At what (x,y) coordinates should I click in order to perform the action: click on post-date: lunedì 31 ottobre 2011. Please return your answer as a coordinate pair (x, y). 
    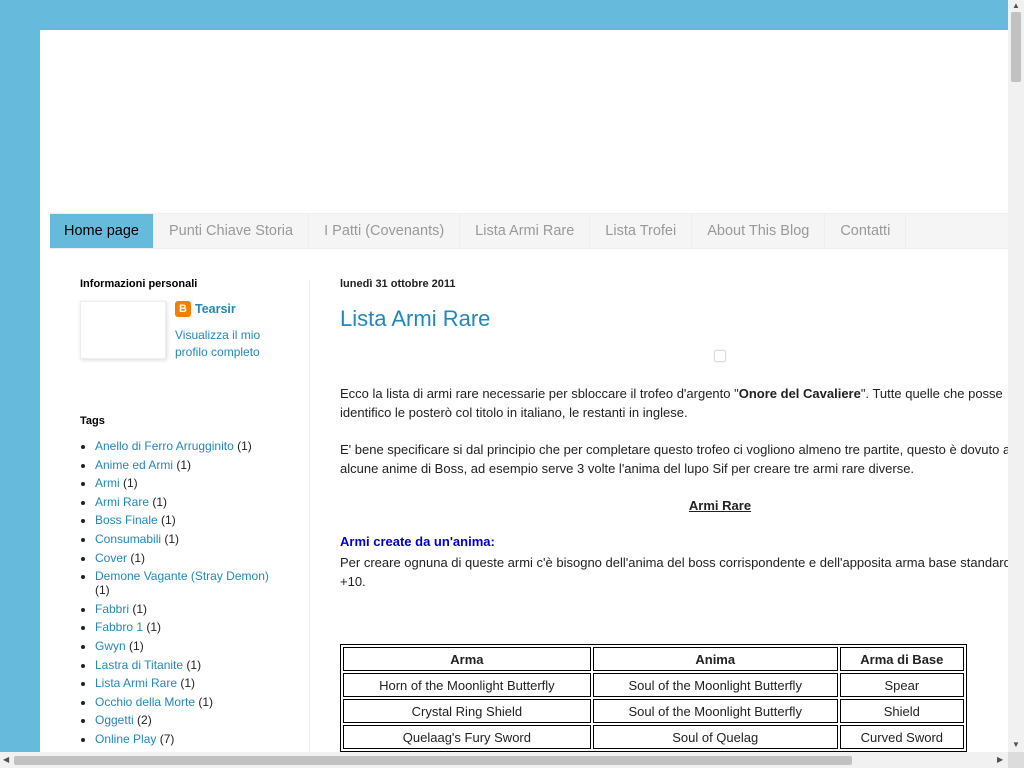
    Looking at the image, I should click on (398, 284).